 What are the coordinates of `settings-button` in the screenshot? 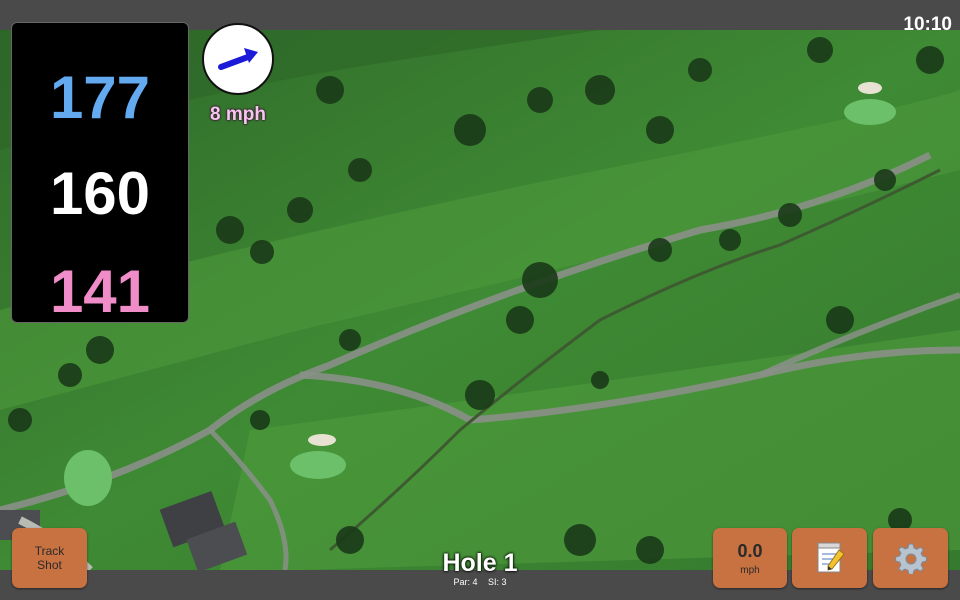 It's located at (910, 558).